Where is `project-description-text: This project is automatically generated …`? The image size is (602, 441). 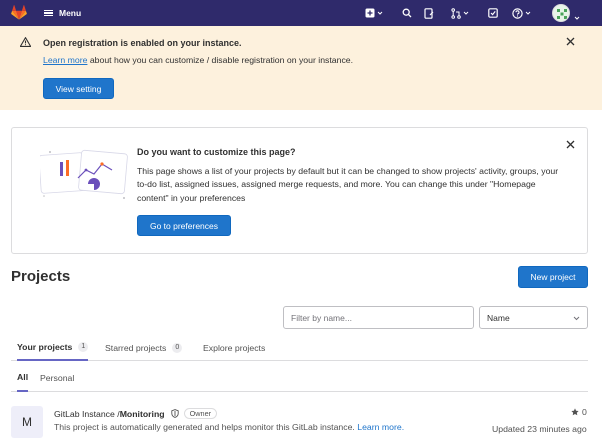
project-description-text: This project is automatically generated … is located at coordinates (206, 427).